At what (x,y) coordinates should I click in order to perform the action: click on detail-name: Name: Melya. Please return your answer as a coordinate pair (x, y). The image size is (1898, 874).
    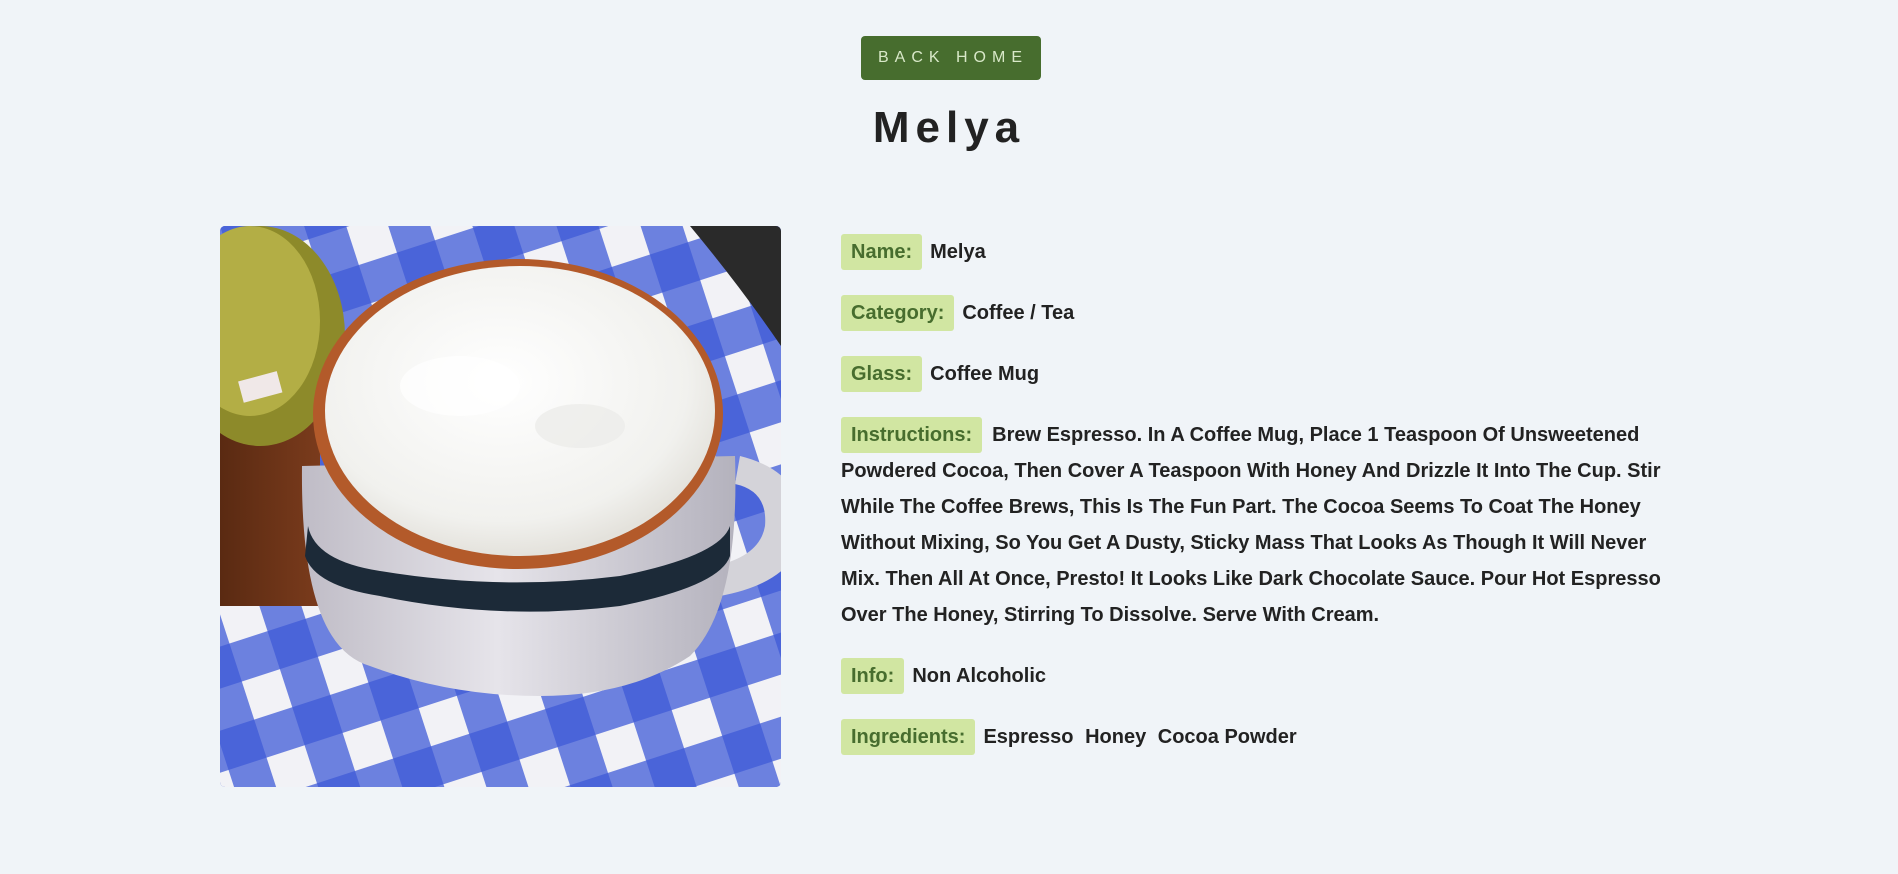
    Looking at the image, I should click on (1261, 252).